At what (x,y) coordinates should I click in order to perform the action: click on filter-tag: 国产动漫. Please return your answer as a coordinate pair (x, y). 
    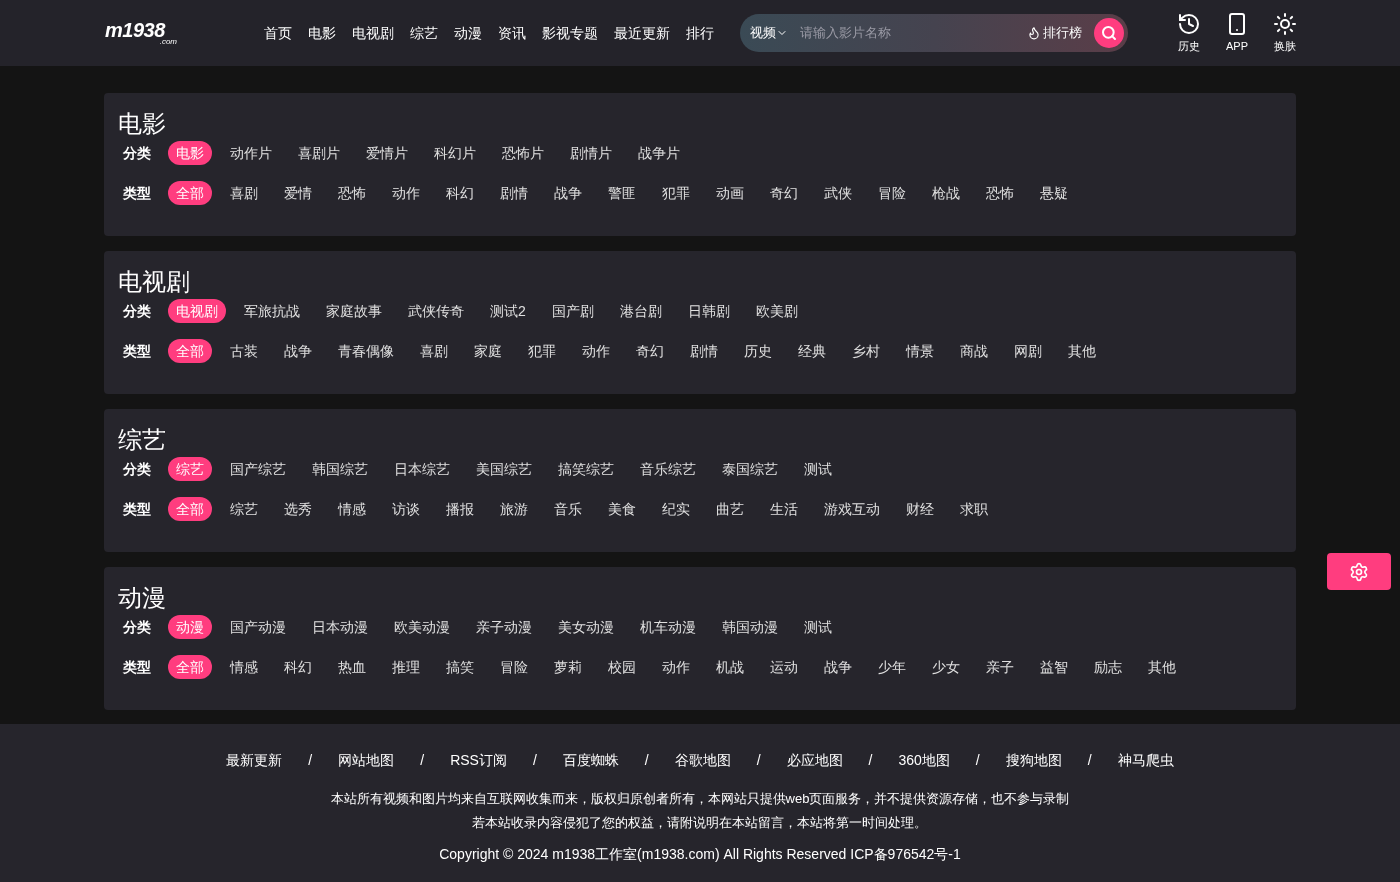
    Looking at the image, I should click on (258, 627).